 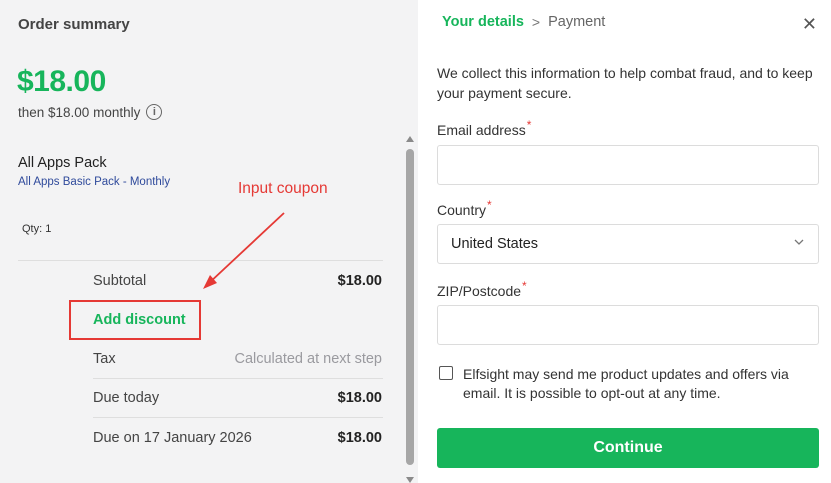 What do you see at coordinates (37, 229) in the screenshot?
I see `quantity: Qty: 1` at bounding box center [37, 229].